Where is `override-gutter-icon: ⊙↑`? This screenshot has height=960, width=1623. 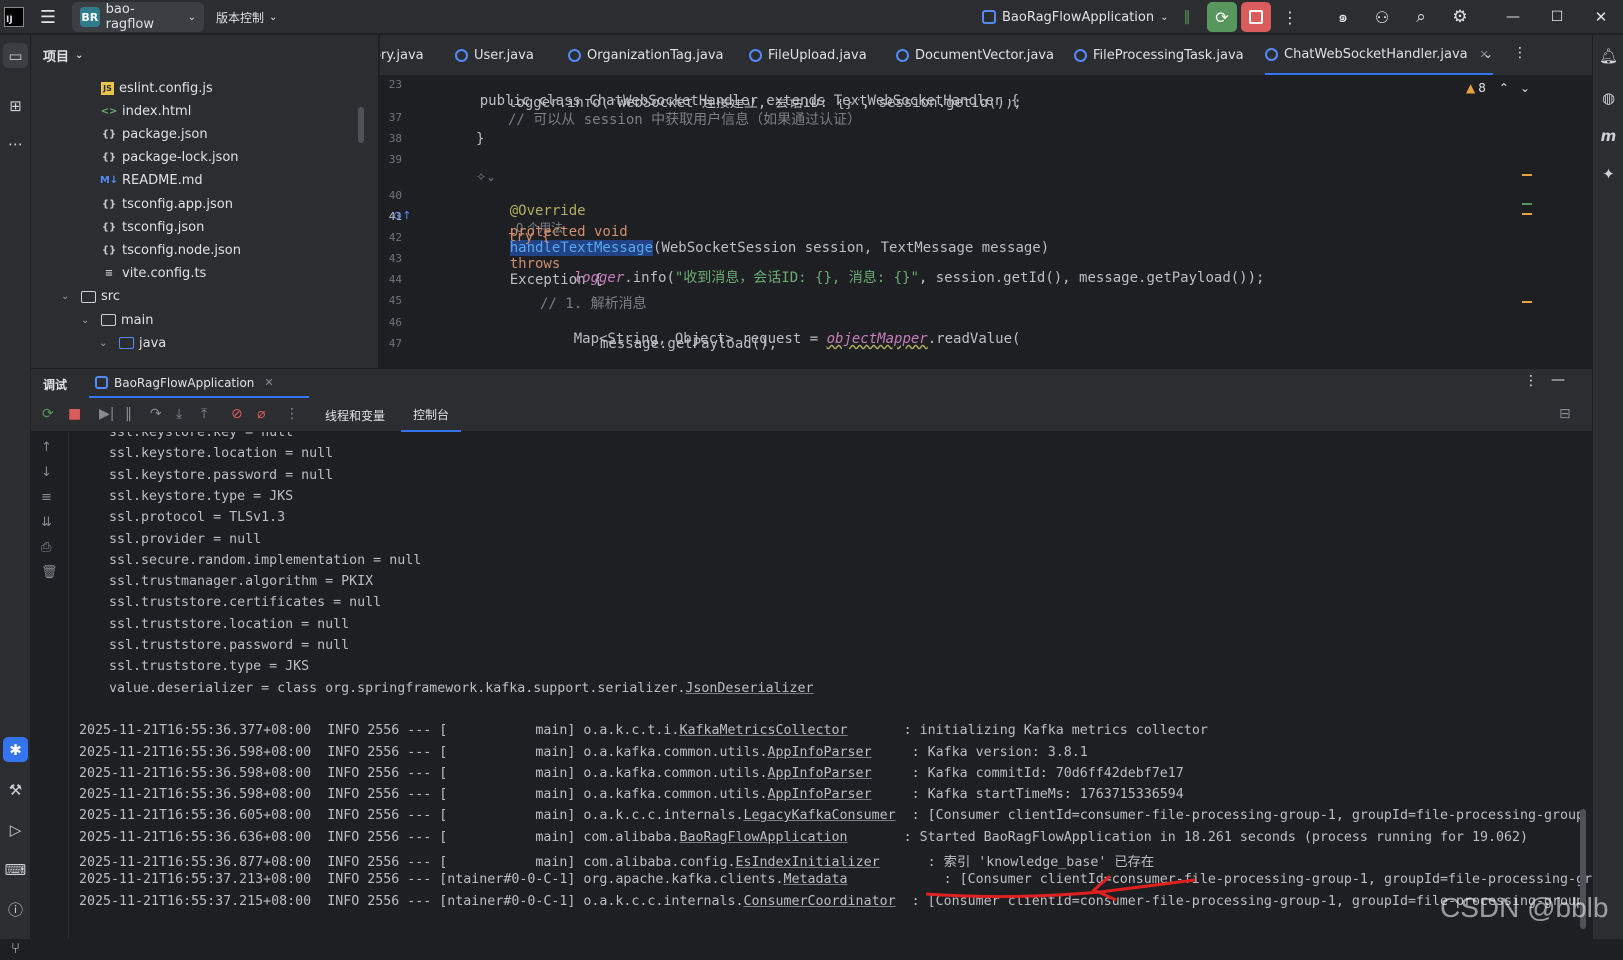 override-gutter-icon: ⊙↑ is located at coordinates (402, 215).